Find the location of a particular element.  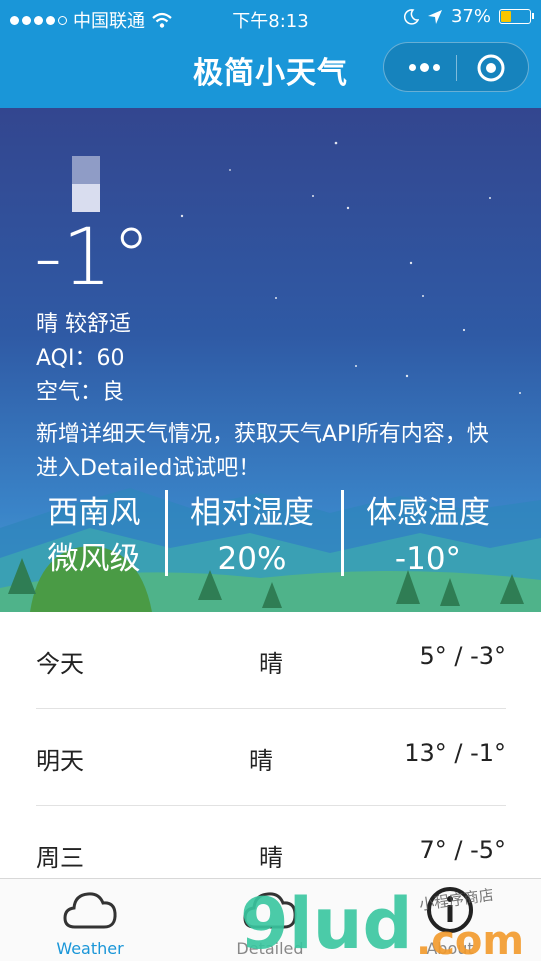

weather-description: 晴 较舒适 is located at coordinates (83, 324).